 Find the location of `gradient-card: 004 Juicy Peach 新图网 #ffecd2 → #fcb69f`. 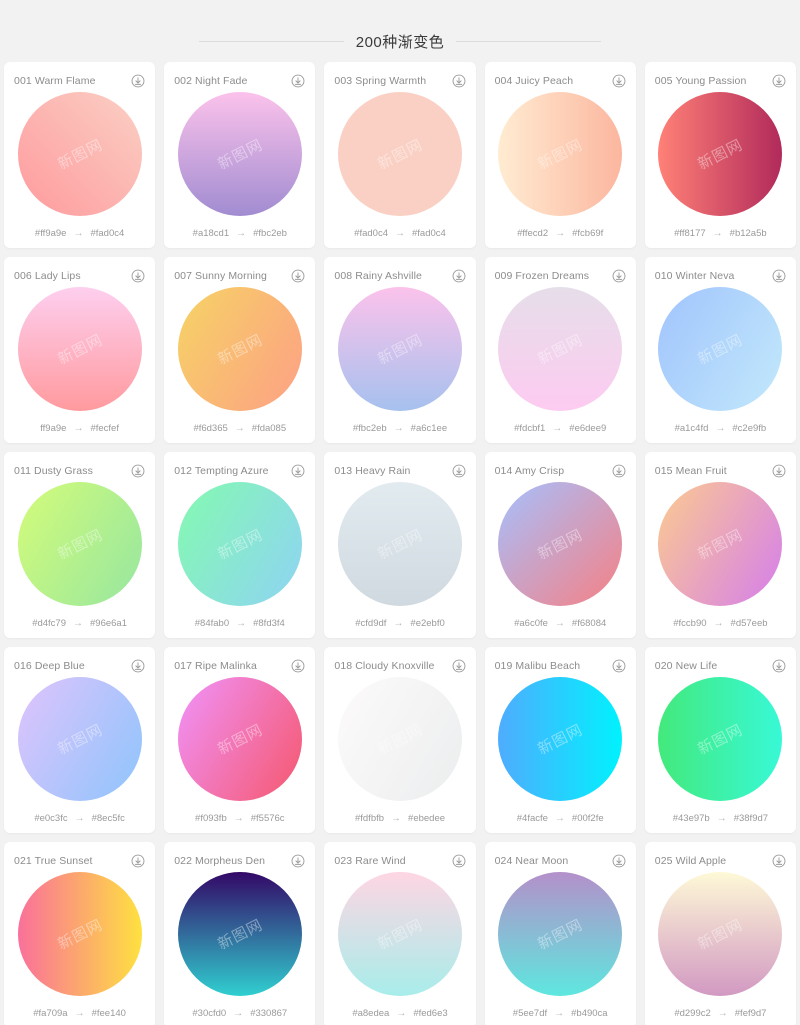

gradient-card: 004 Juicy Peach 新图网 #ffecd2 → #fcb69f is located at coordinates (560, 155).